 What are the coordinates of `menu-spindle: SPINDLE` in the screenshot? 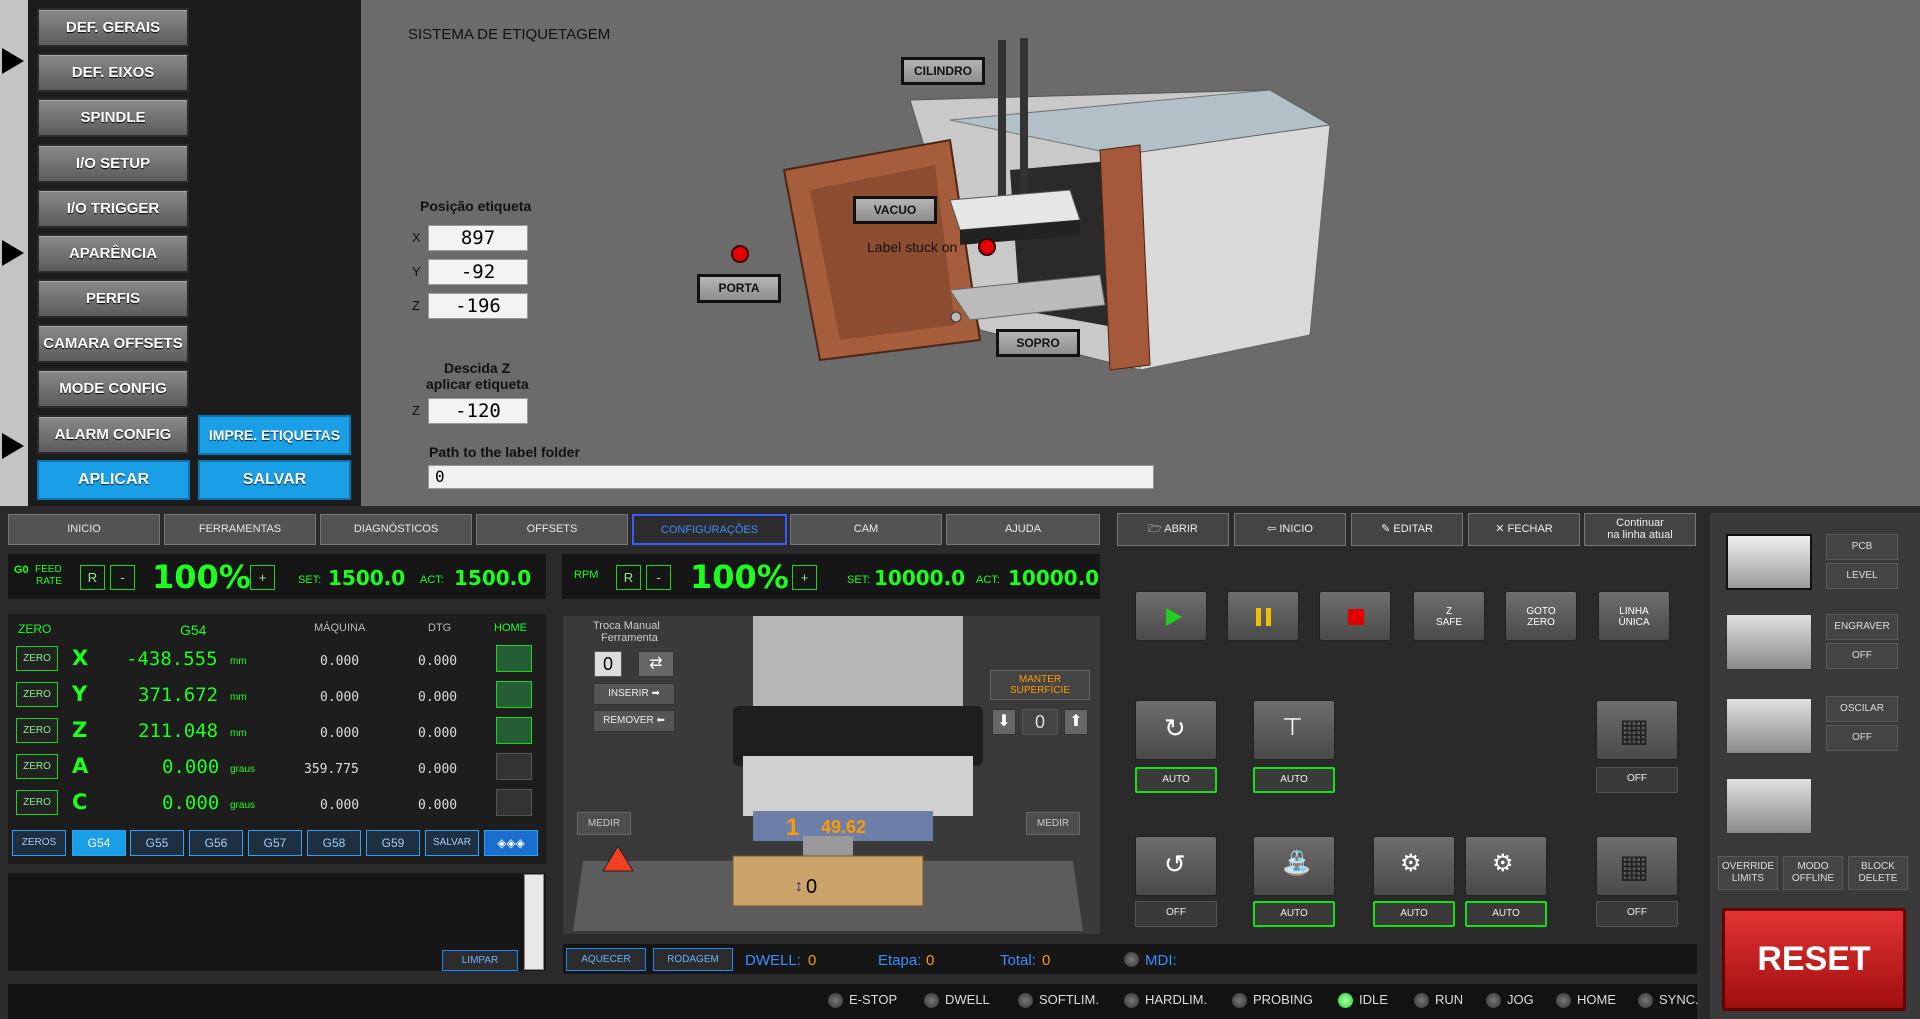 It's located at (113, 117).